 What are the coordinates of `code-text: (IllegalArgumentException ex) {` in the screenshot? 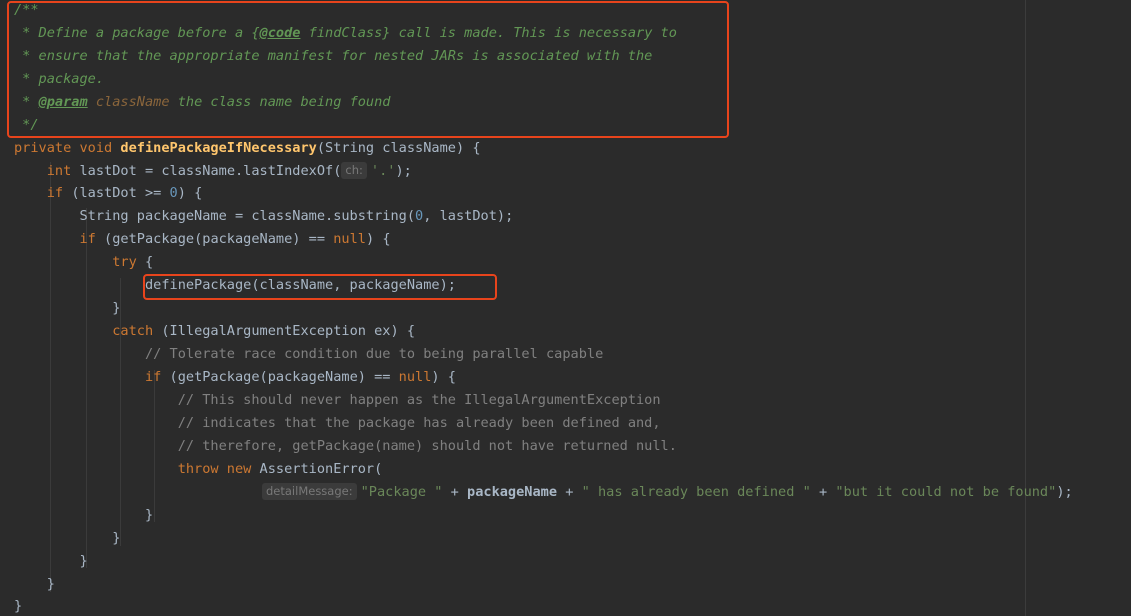 It's located at (288, 331).